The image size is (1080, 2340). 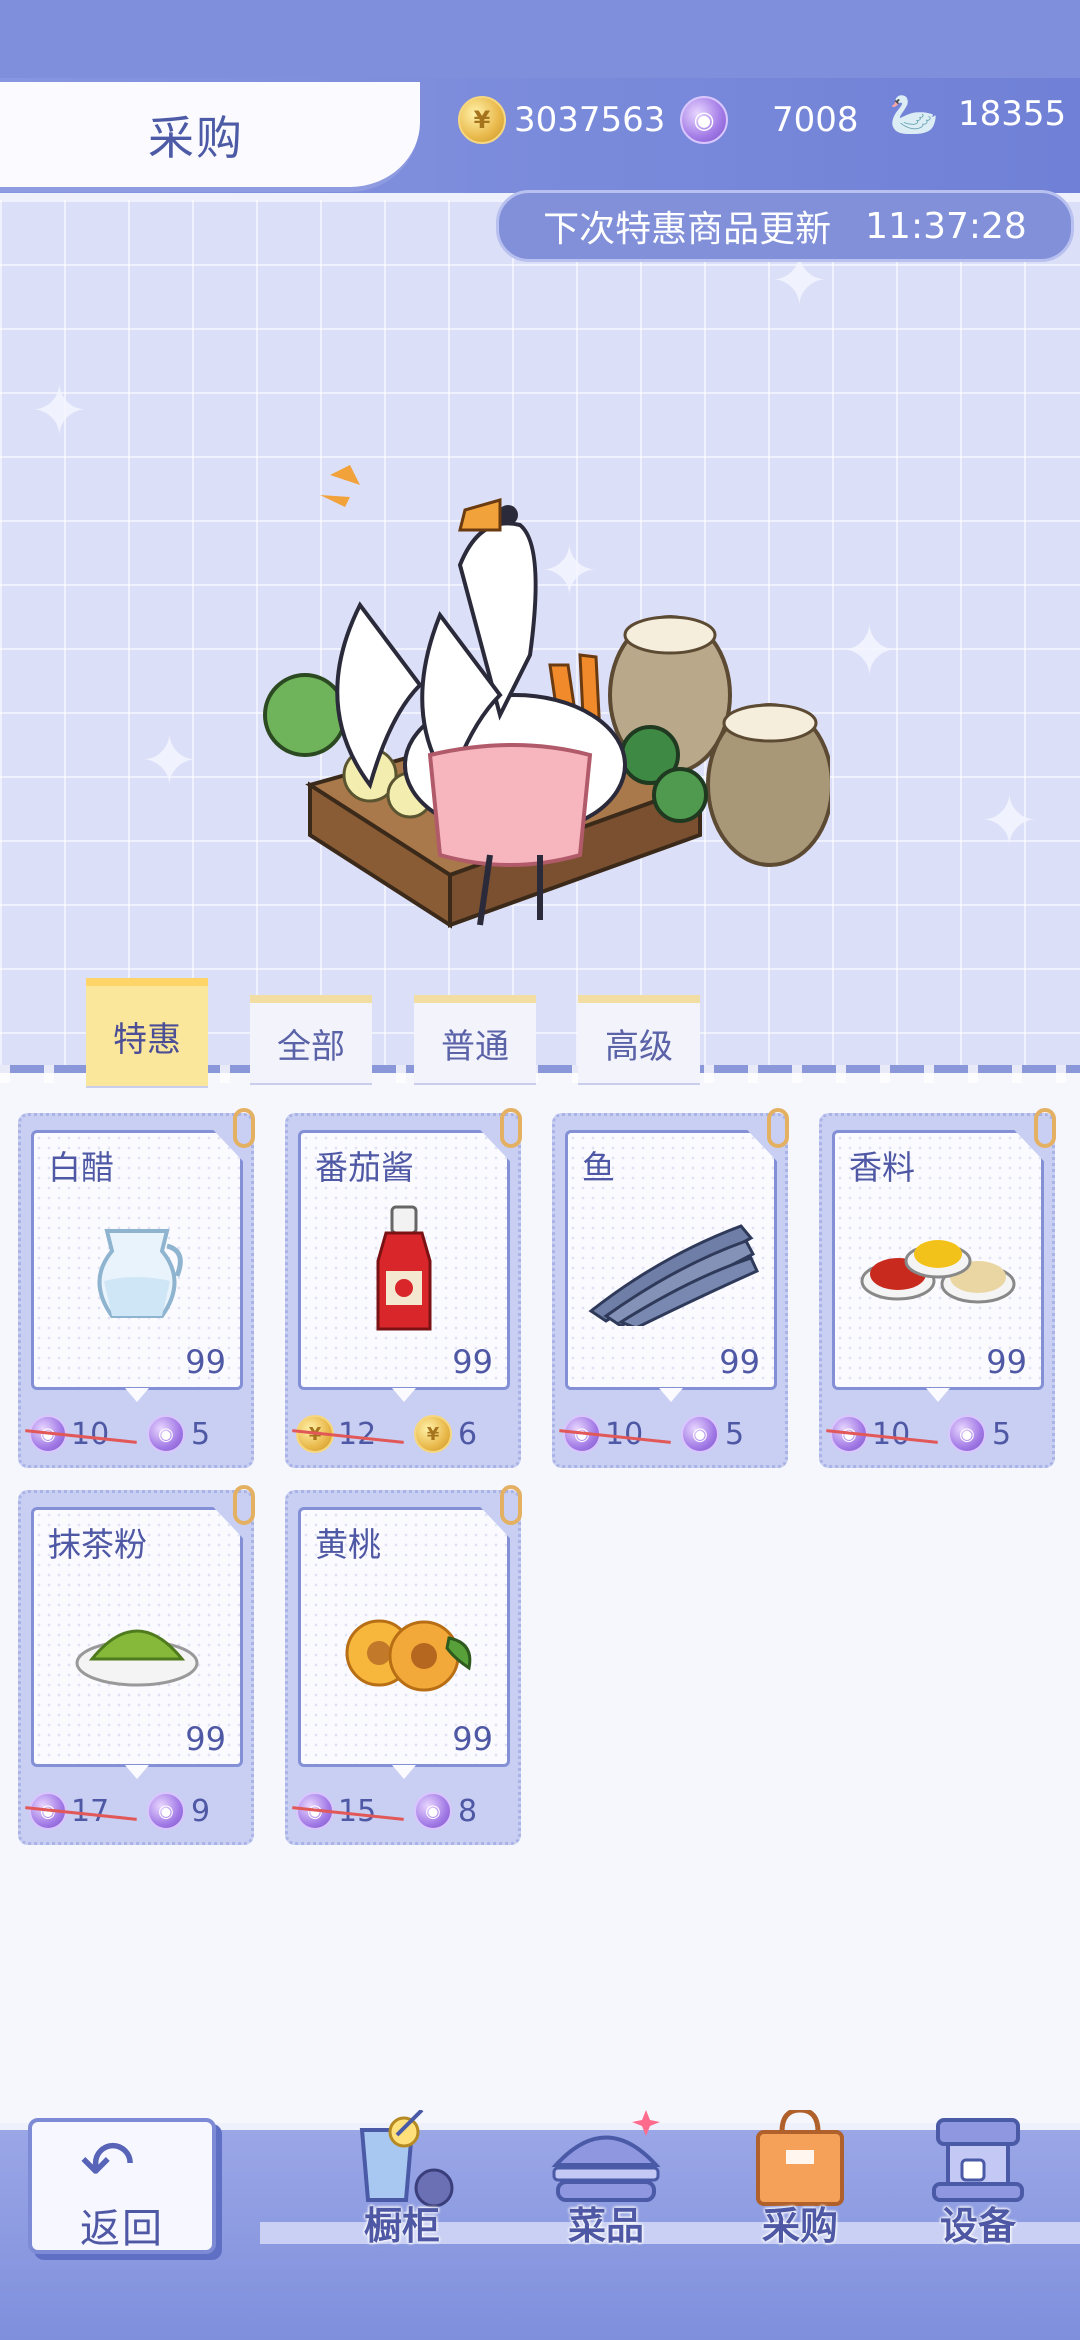 I want to click on item-name: 白醋, so click(x=81, y=1167).